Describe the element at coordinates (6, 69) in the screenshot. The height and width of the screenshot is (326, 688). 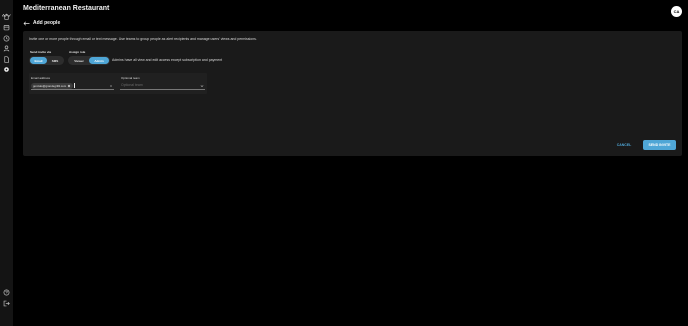
I see `gear-icon` at that location.